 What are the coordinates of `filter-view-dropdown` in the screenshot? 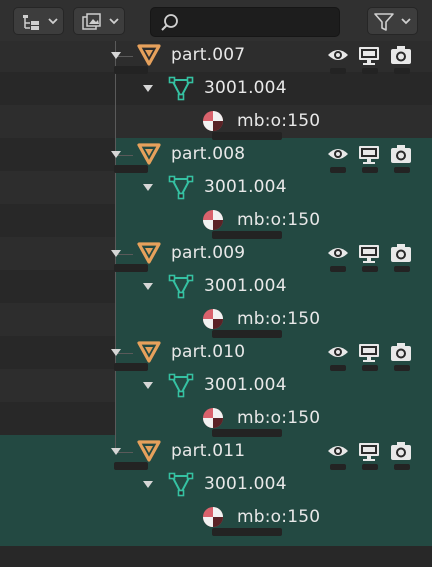 It's located at (99, 21).